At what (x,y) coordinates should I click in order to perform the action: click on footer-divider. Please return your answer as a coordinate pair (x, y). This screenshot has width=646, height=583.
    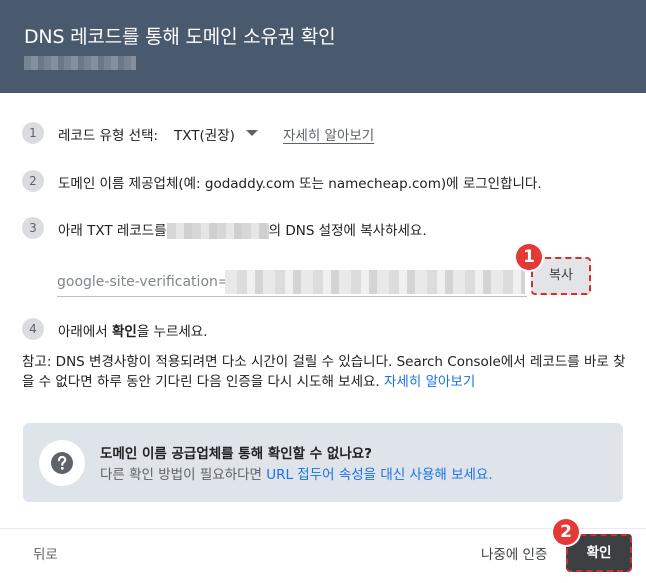
    Looking at the image, I should click on (323, 528).